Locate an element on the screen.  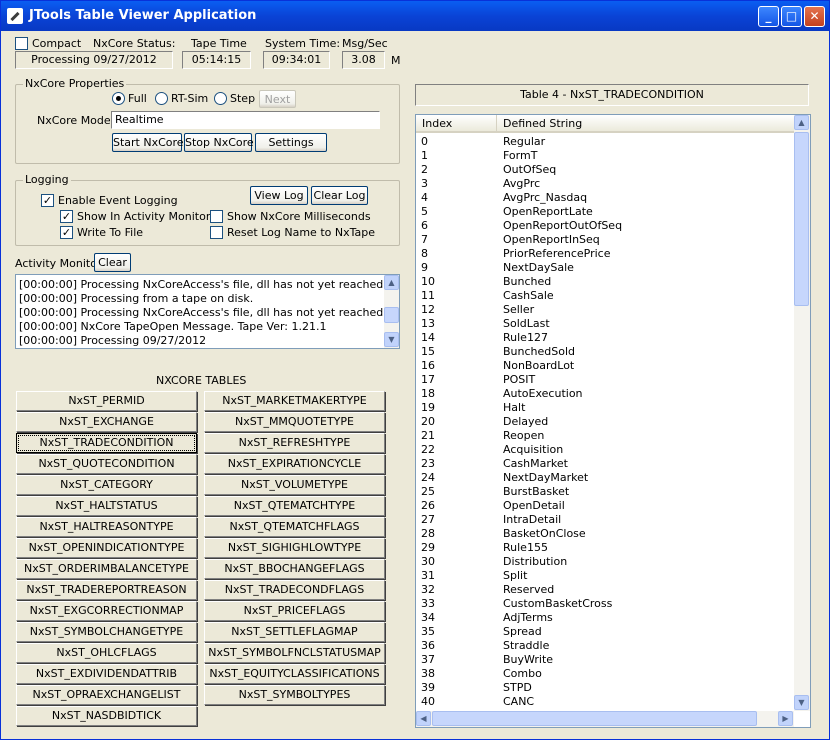
table-button-nxst-sighighlowtype: NxST_SIGHIGHLOWTYPE is located at coordinates (294, 548).